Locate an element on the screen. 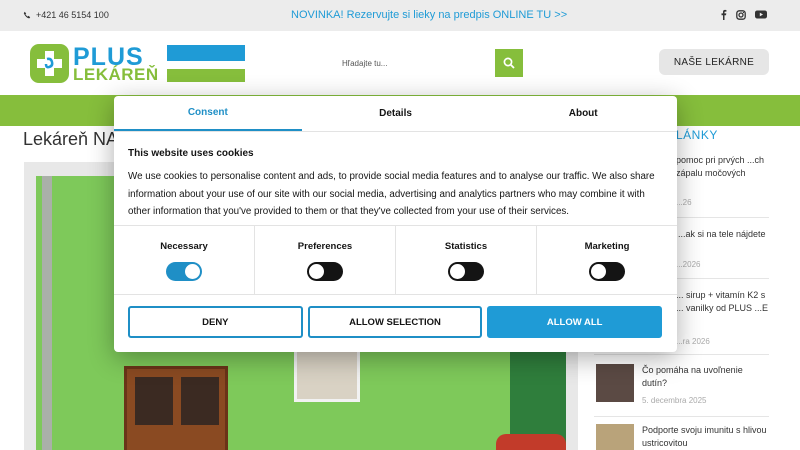 The height and width of the screenshot is (450, 800). tab-about: About is located at coordinates (583, 113).